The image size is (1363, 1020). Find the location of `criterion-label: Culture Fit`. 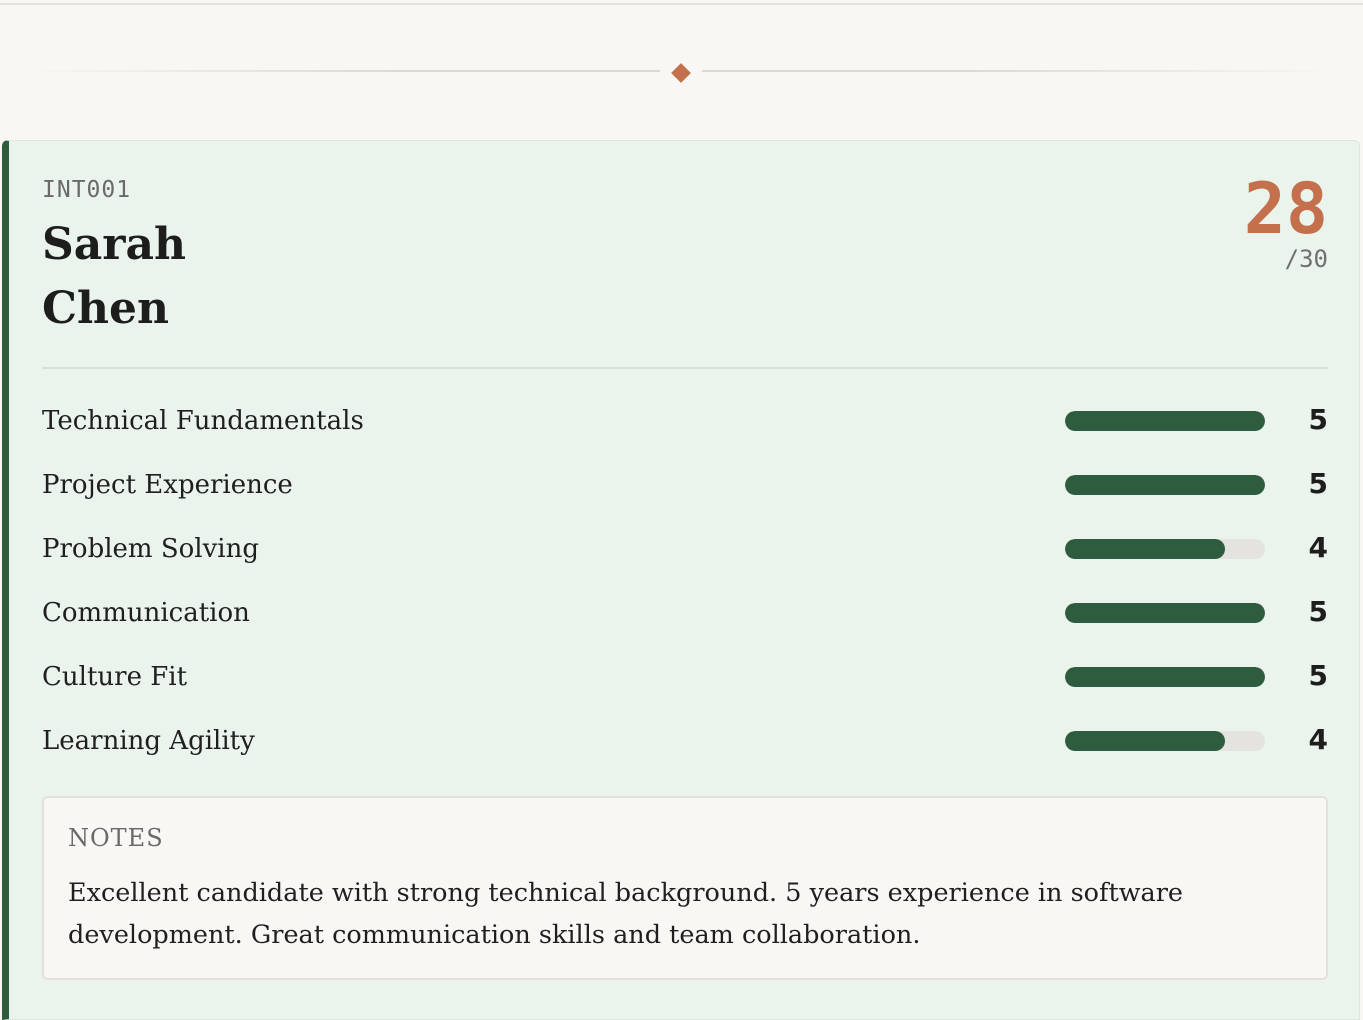

criterion-label: Culture Fit is located at coordinates (115, 677).